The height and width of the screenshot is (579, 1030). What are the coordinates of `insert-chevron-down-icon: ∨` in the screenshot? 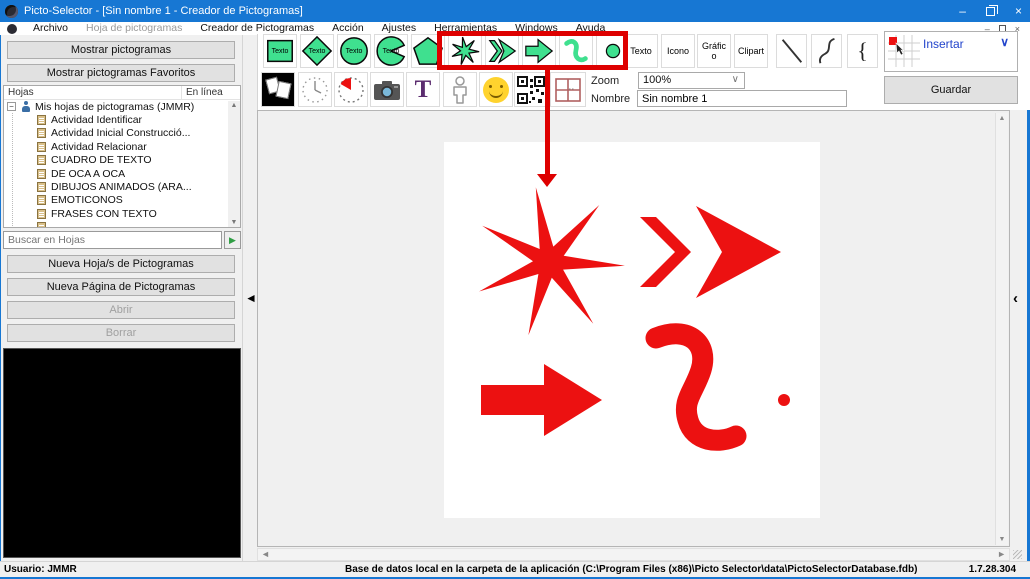 It's located at (1004, 42).